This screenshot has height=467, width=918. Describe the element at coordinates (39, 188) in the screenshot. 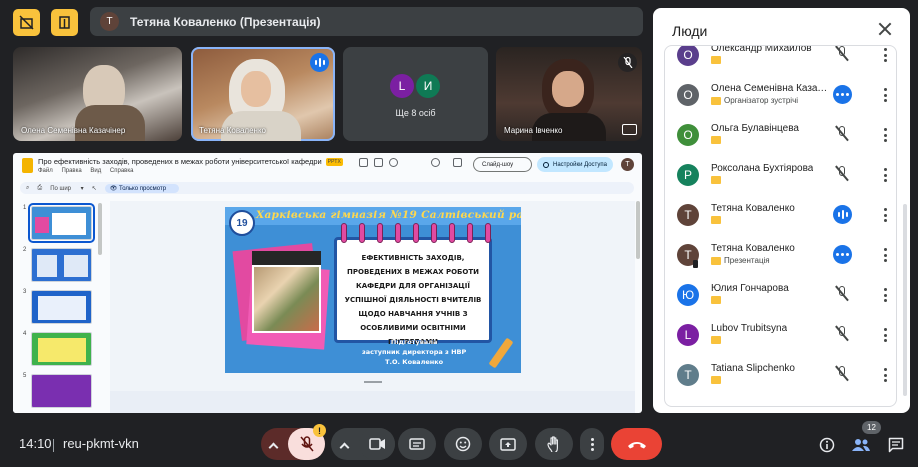

I see `print-icon: ⎙` at that location.